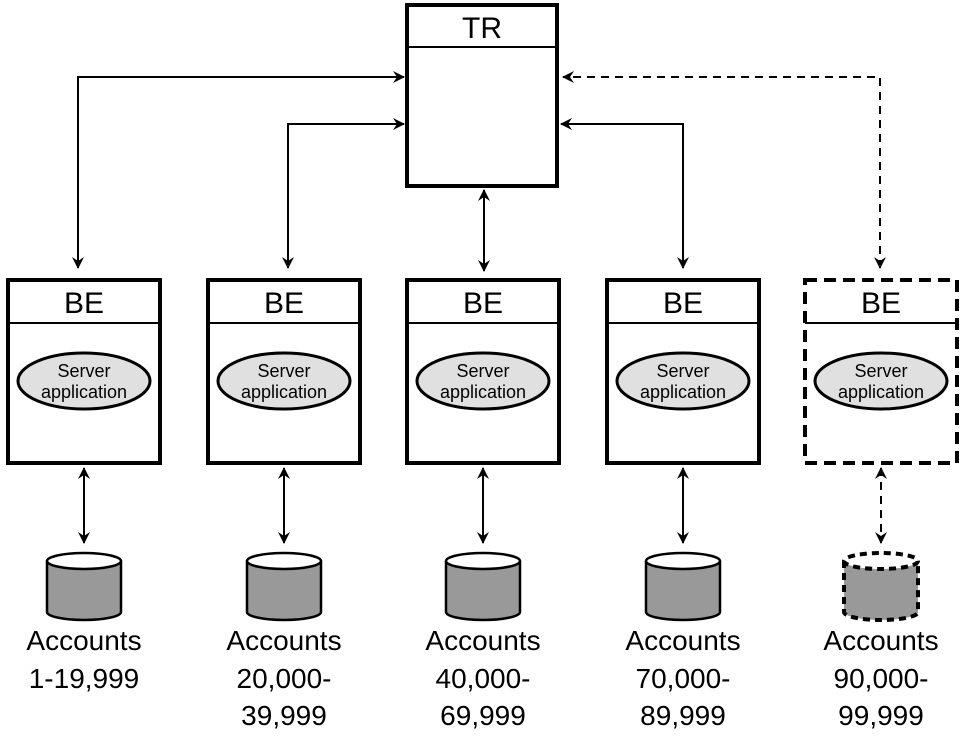 This screenshot has width=966, height=738. What do you see at coordinates (683, 715) in the screenshot?
I see `account-range-line2: 89,999` at bounding box center [683, 715].